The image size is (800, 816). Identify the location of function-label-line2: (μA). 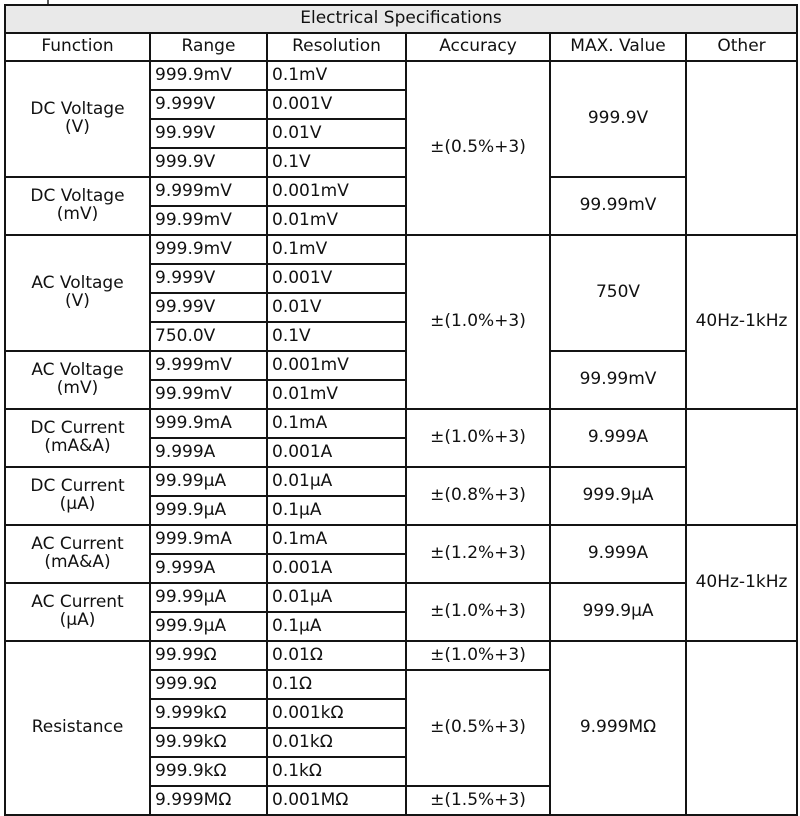
(77, 504).